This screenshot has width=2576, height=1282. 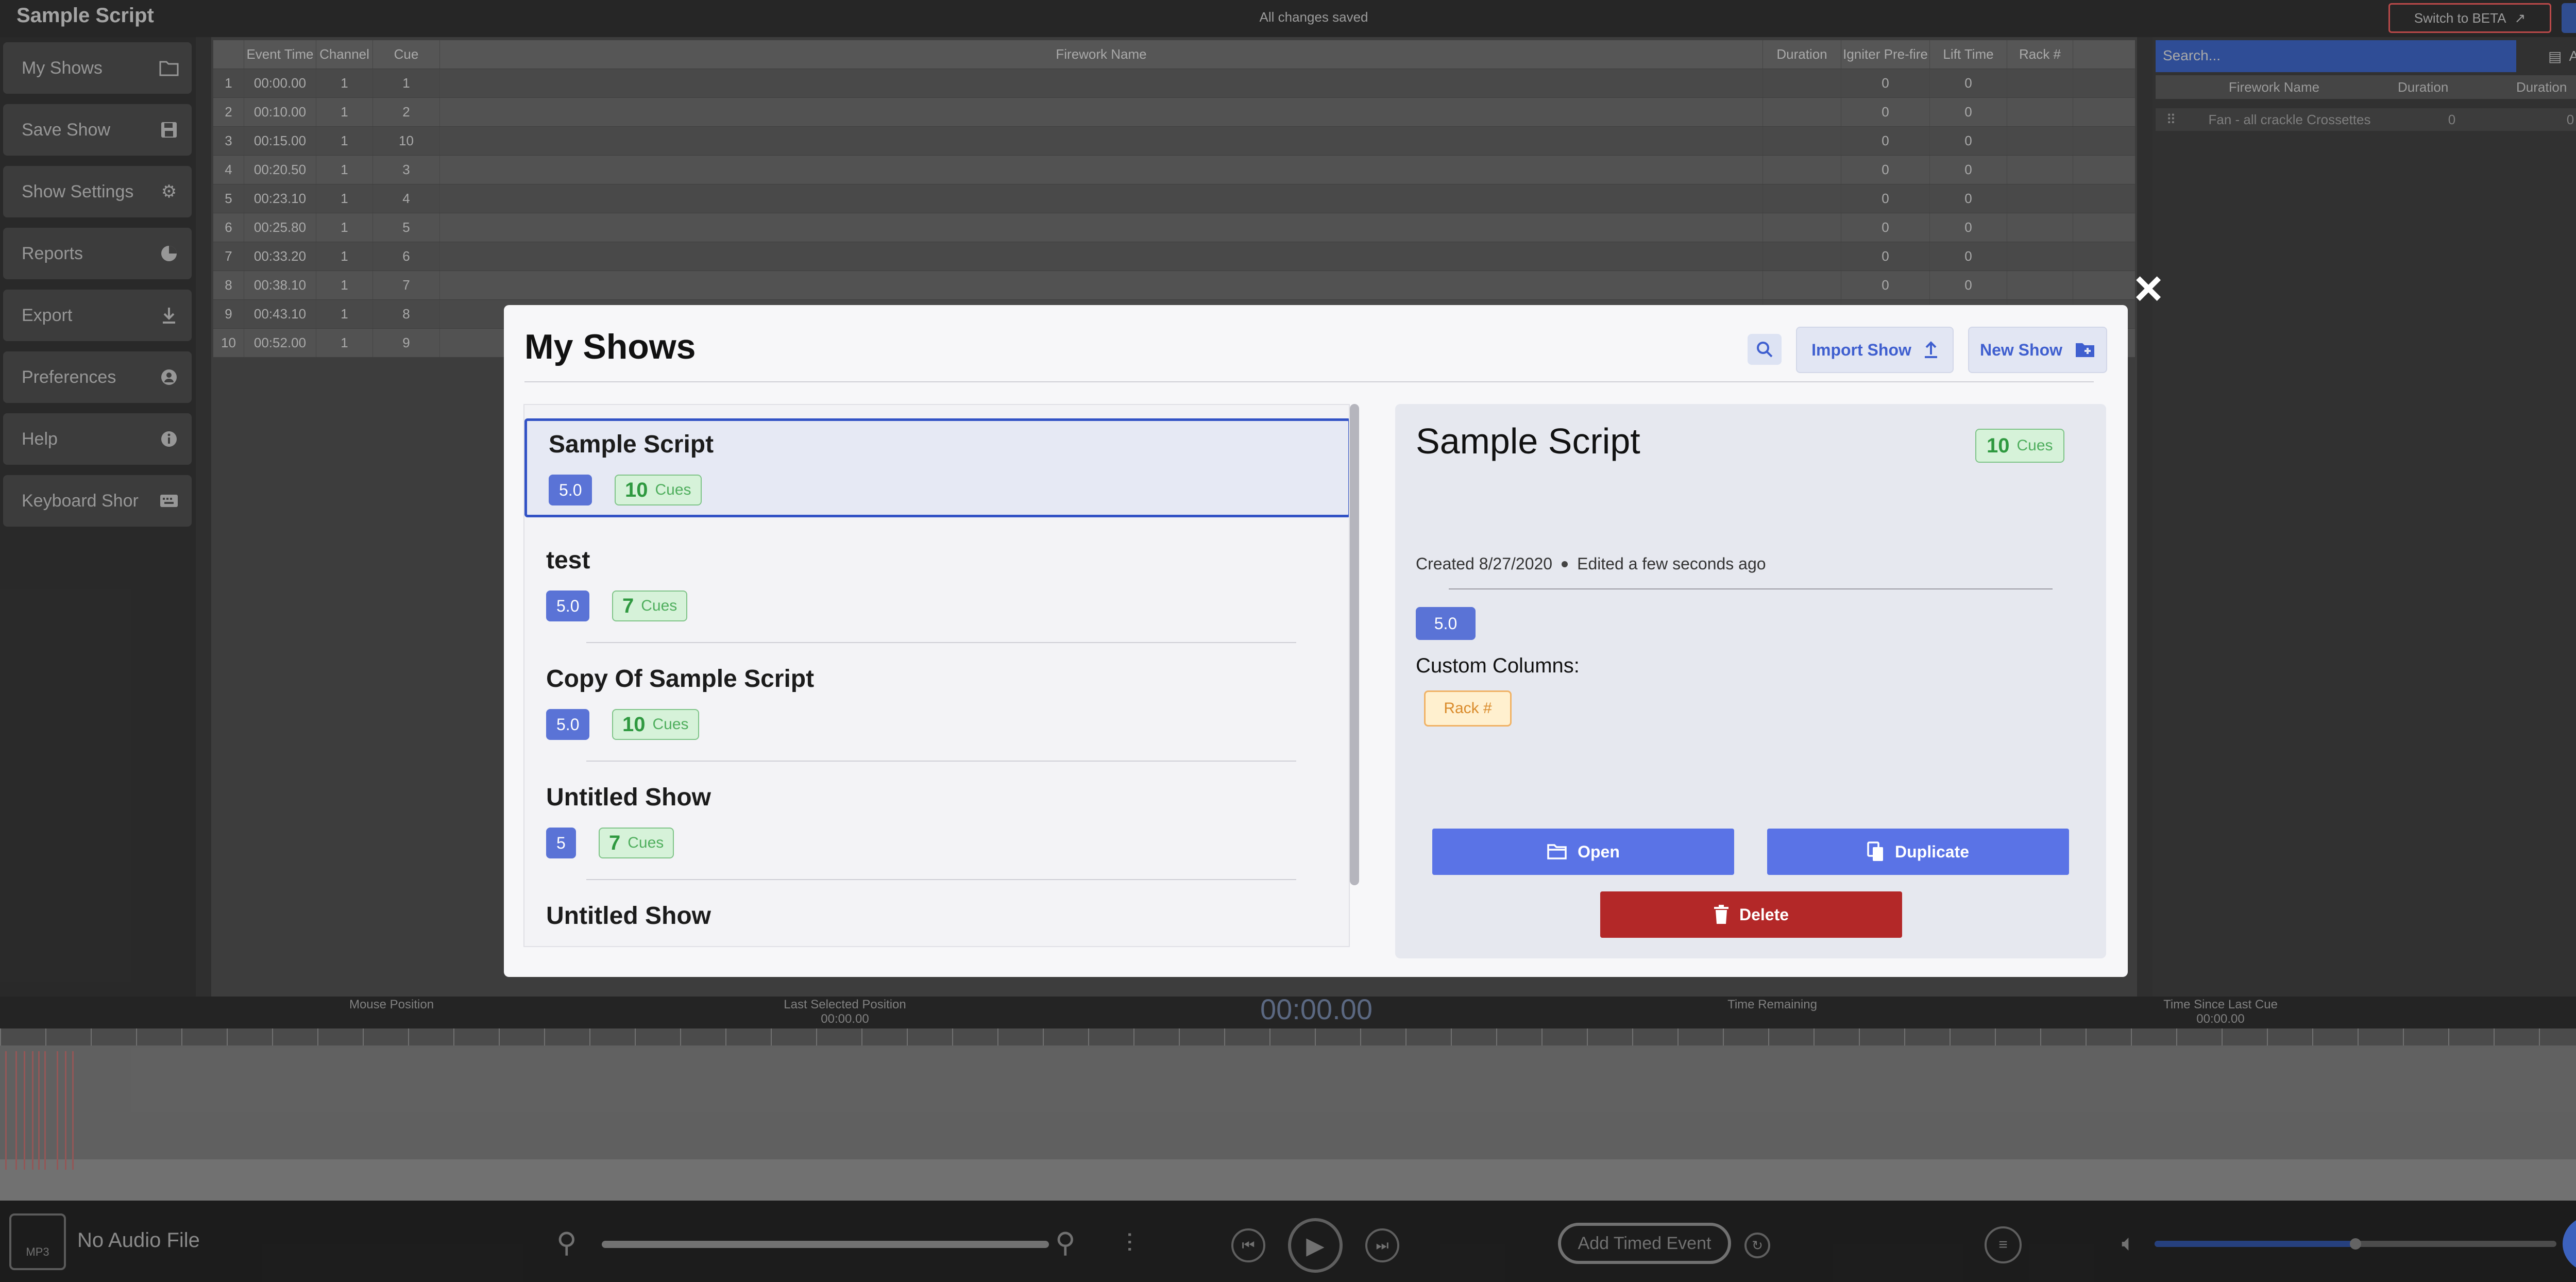 What do you see at coordinates (936, 919) in the screenshot?
I see `show-list-item: Untitled Show` at bounding box center [936, 919].